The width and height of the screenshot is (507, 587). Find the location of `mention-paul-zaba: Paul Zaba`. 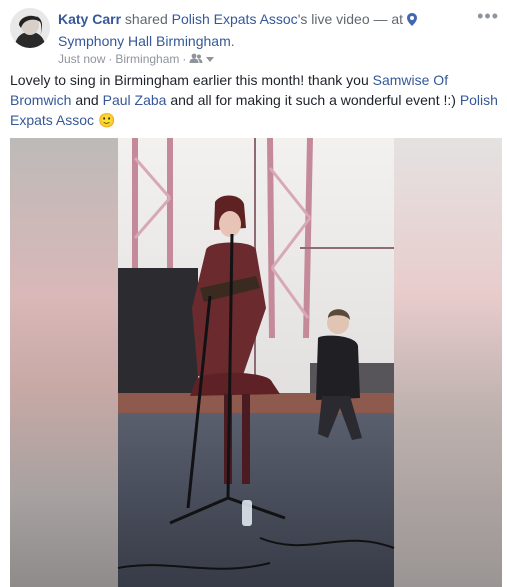

mention-paul-zaba: Paul Zaba is located at coordinates (135, 100).